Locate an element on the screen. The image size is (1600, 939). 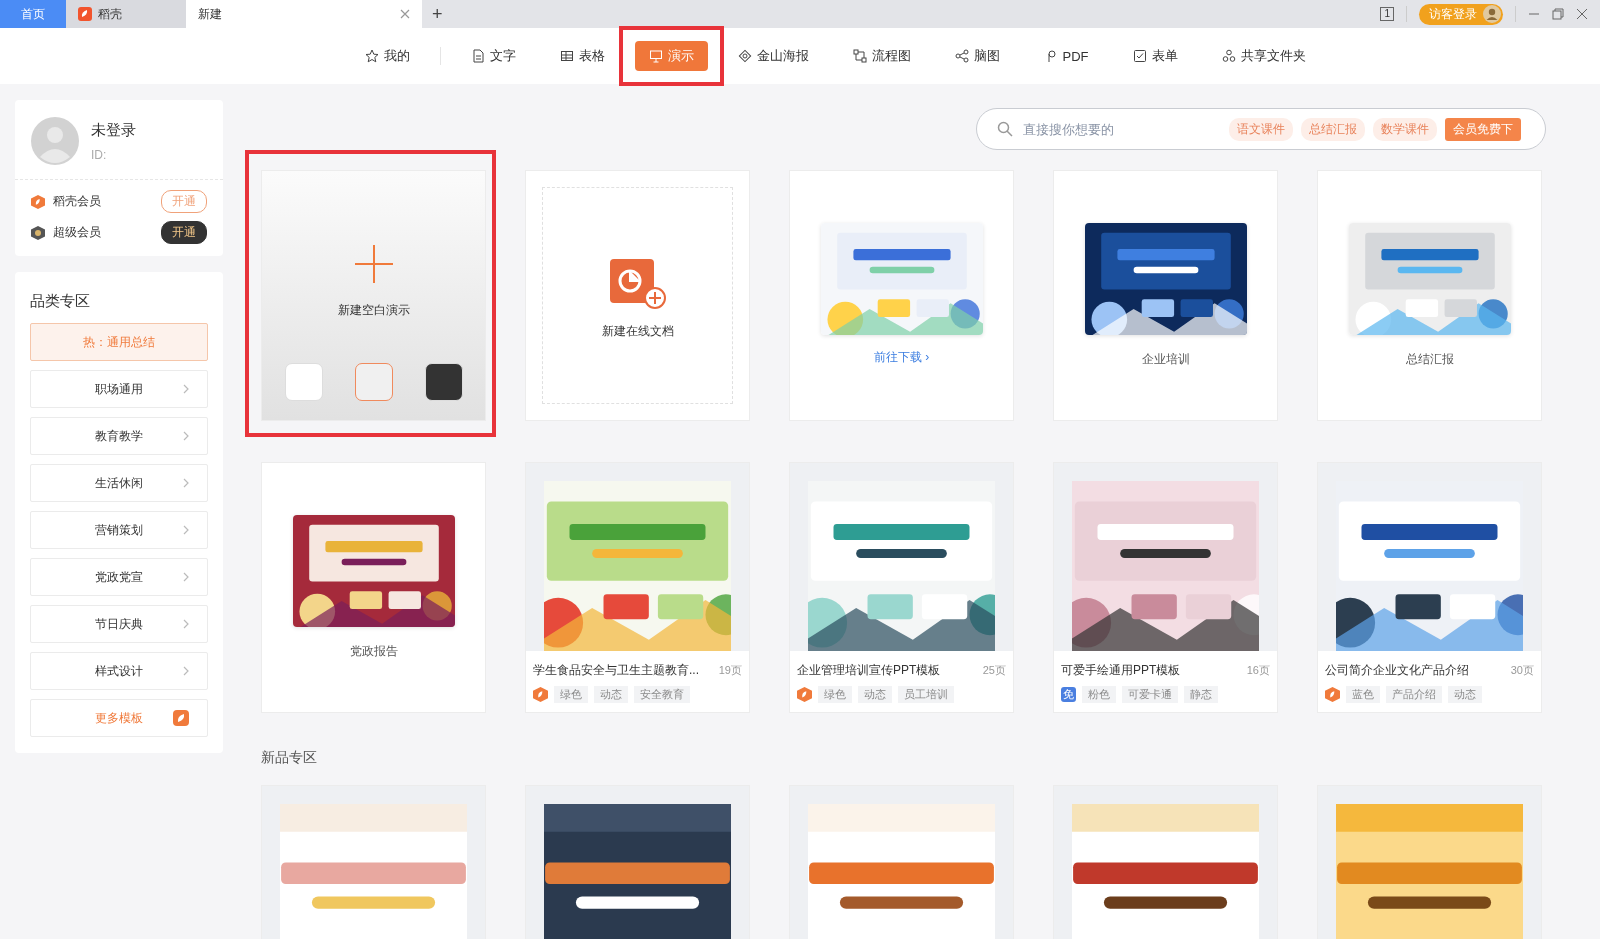
page-count: 19页 is located at coordinates (730, 670).